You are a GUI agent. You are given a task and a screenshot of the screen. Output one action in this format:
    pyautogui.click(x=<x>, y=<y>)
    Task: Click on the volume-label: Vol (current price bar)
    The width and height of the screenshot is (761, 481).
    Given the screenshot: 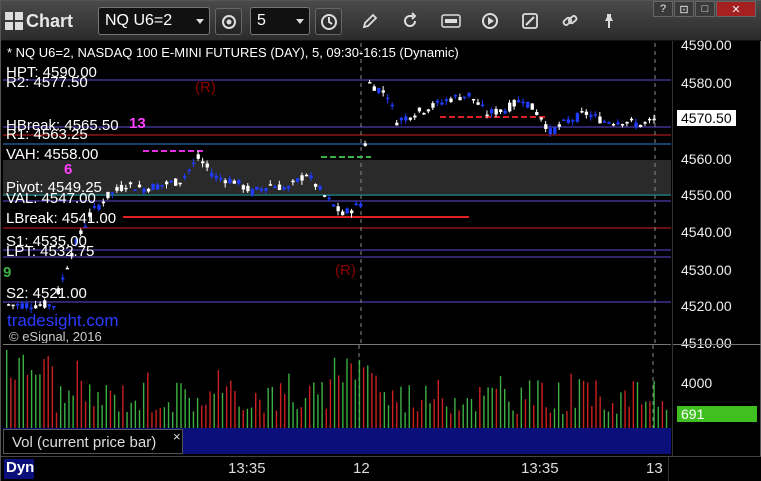 What is the action you would take?
    pyautogui.click(x=84, y=442)
    